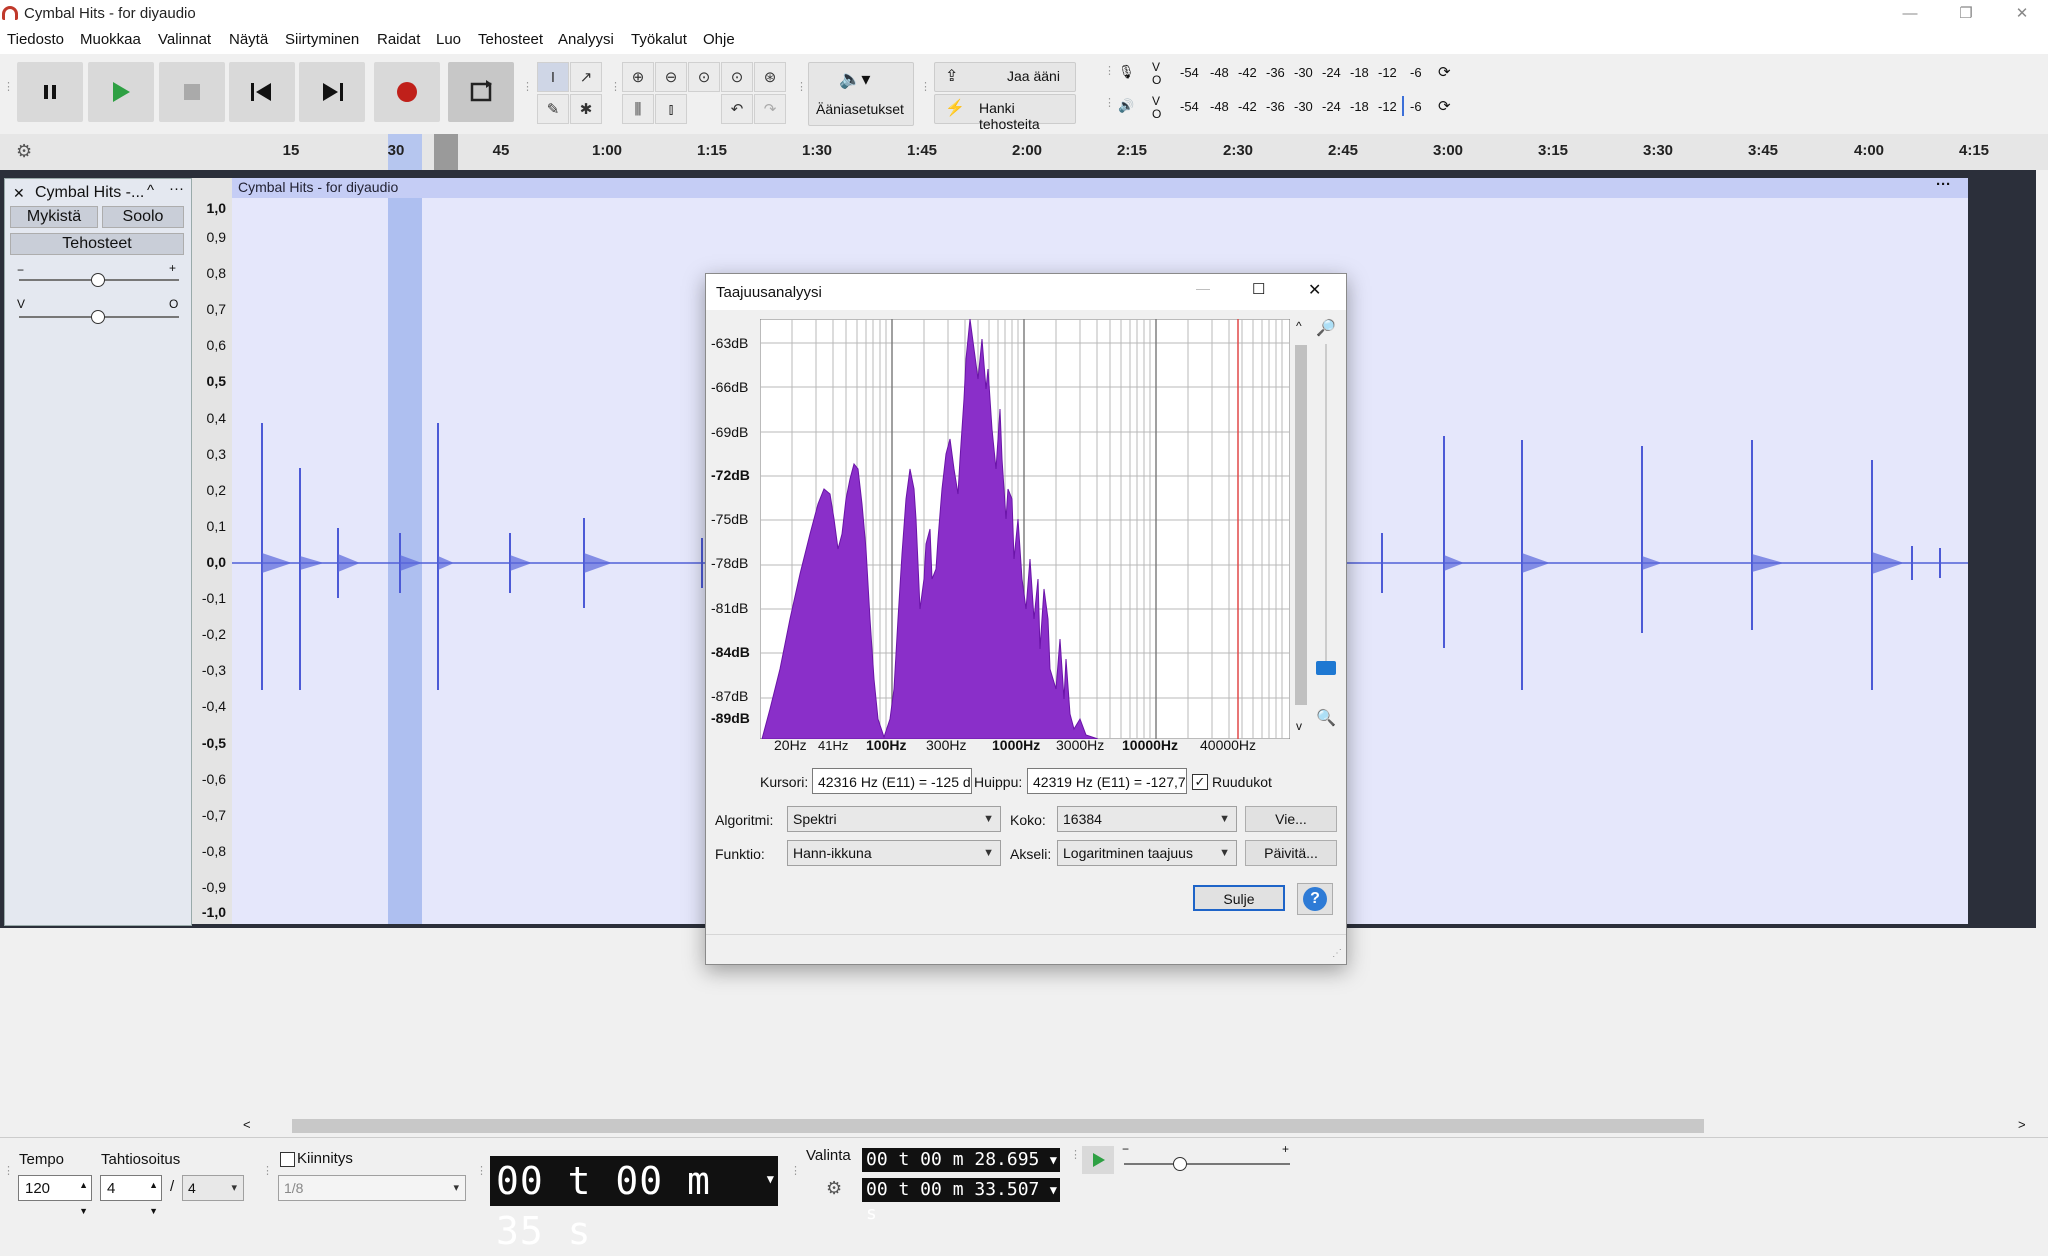 The image size is (2048, 1256). What do you see at coordinates (481, 92) in the screenshot?
I see `loop-button` at bounding box center [481, 92].